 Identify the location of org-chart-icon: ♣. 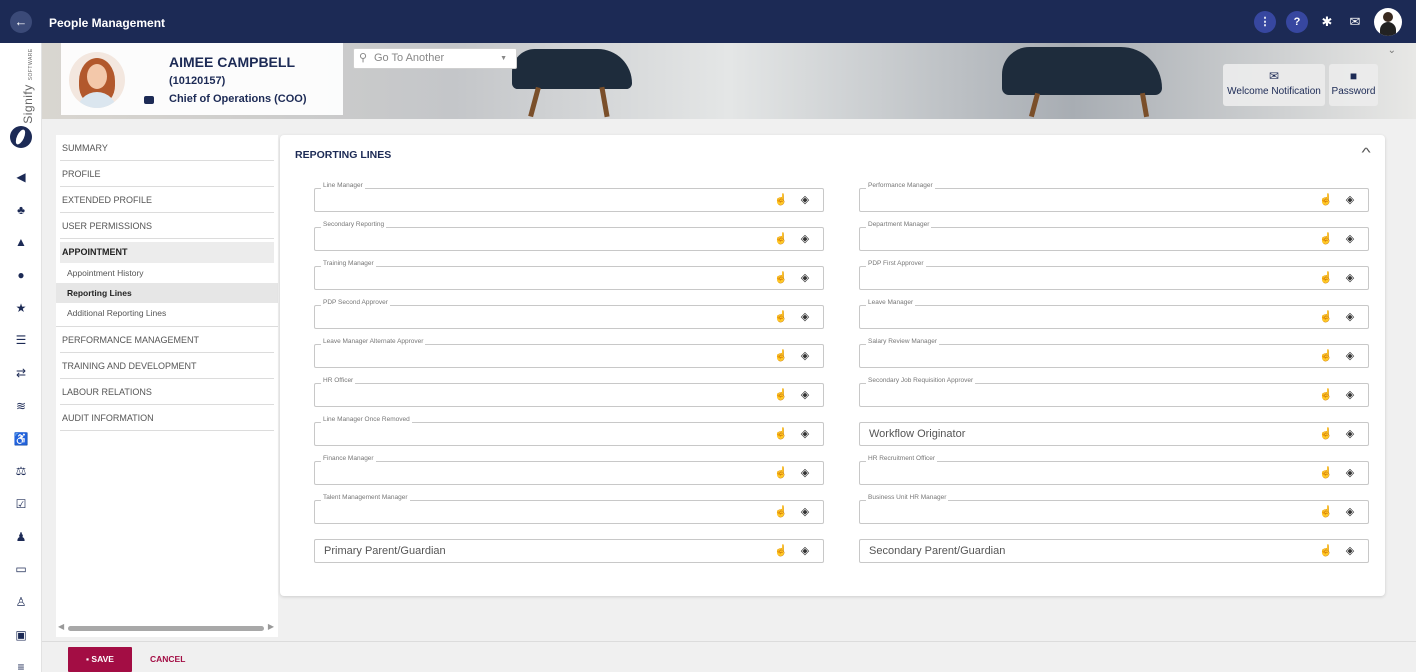
(21, 210).